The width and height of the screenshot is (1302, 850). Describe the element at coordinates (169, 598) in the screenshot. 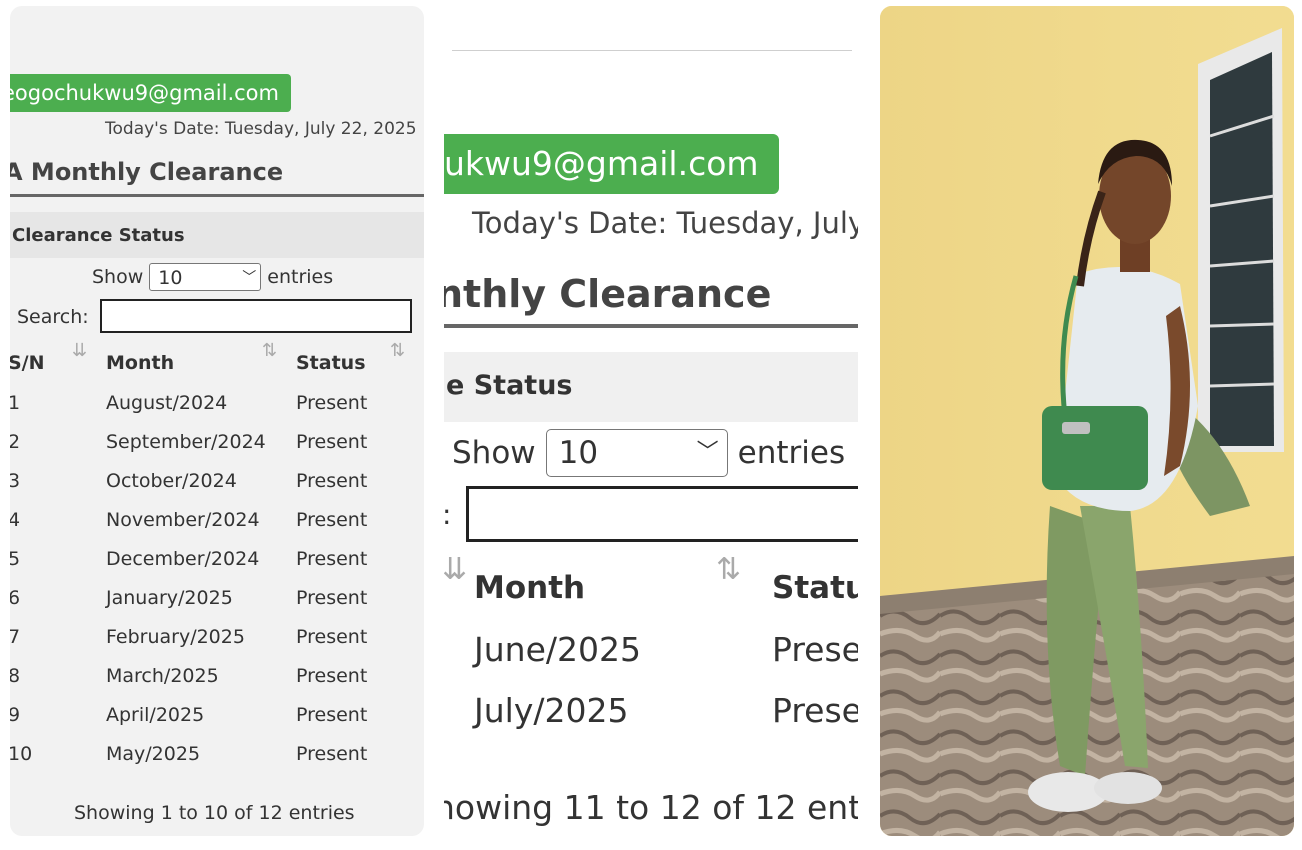

I see `row-month: January/2025` at that location.